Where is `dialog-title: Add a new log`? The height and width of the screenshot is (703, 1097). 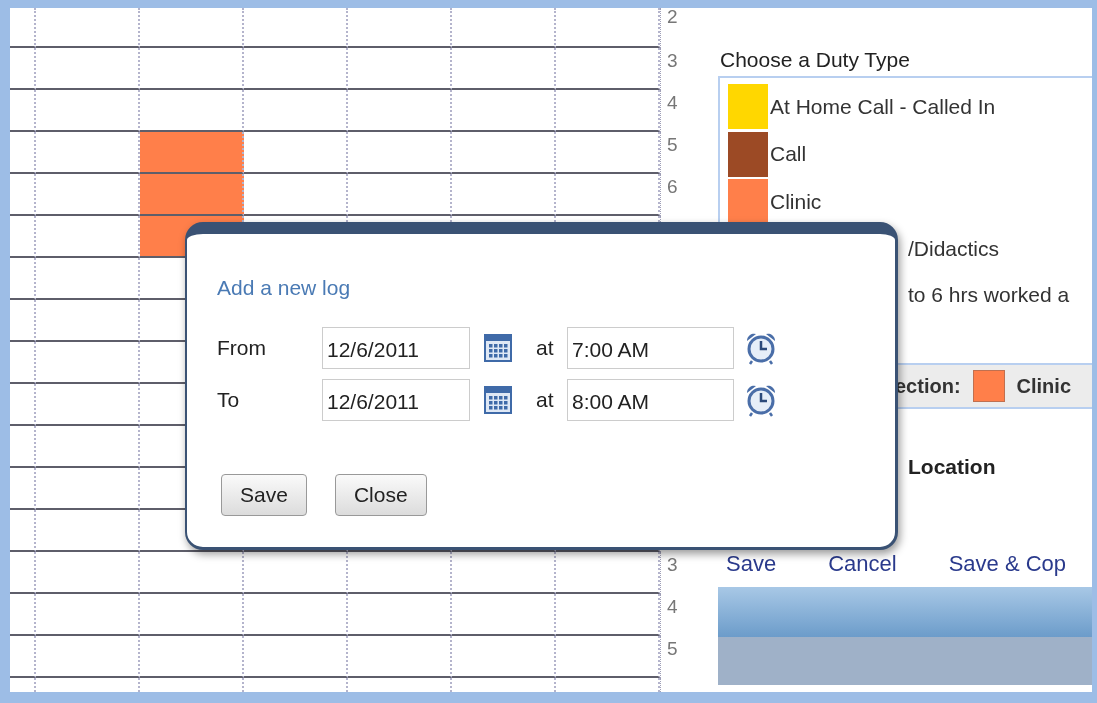 dialog-title: Add a new log is located at coordinates (284, 288).